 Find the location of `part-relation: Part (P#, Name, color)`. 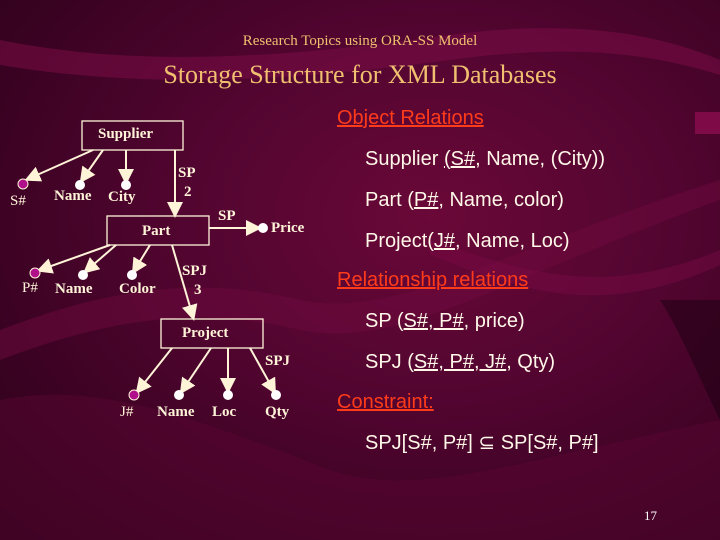

part-relation: Part (P#, Name, color) is located at coordinates (464, 200).